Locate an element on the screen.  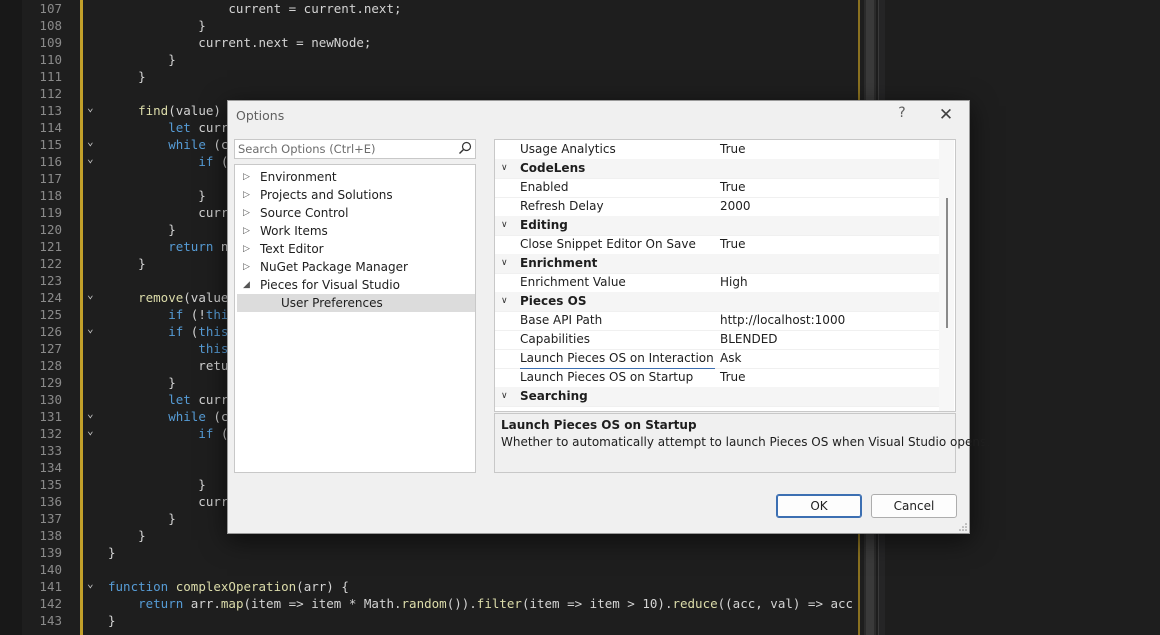
code-line: 109 current.next = newNode; is located at coordinates (430, 42).